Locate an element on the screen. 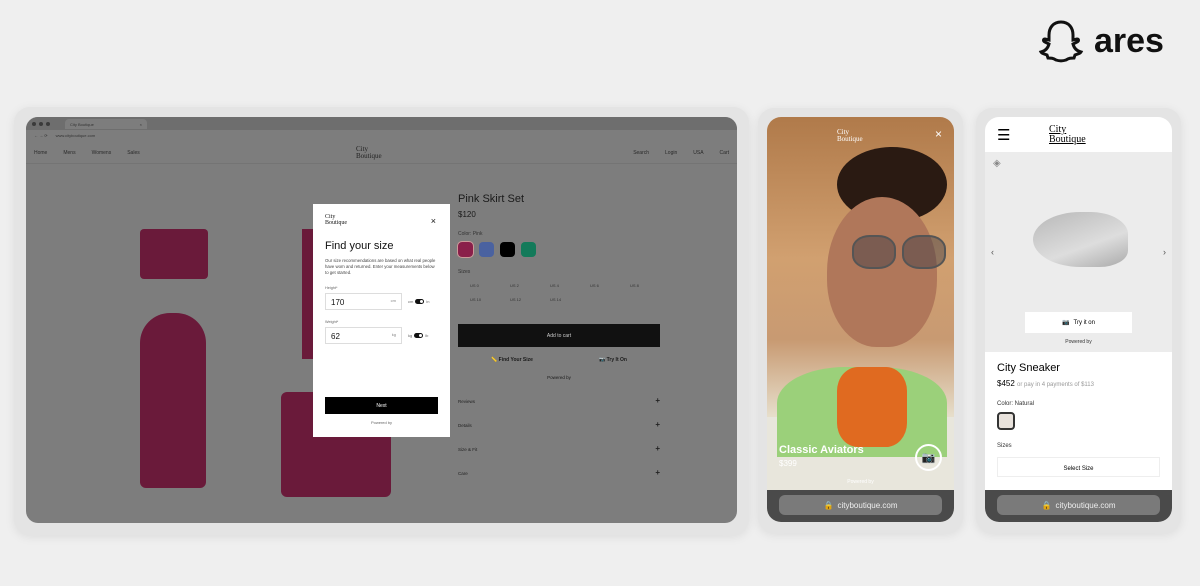 The height and width of the screenshot is (586, 1200). next-button: Next is located at coordinates (381, 405).